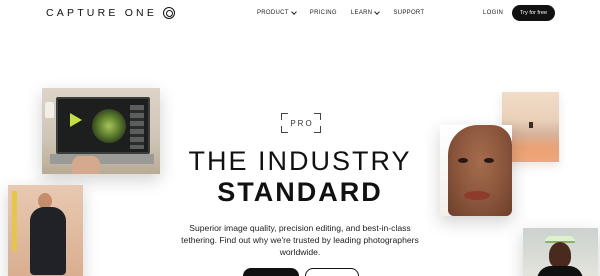 This screenshot has height=276, width=600. What do you see at coordinates (48, 241) in the screenshot?
I see `man-body-shape` at bounding box center [48, 241].